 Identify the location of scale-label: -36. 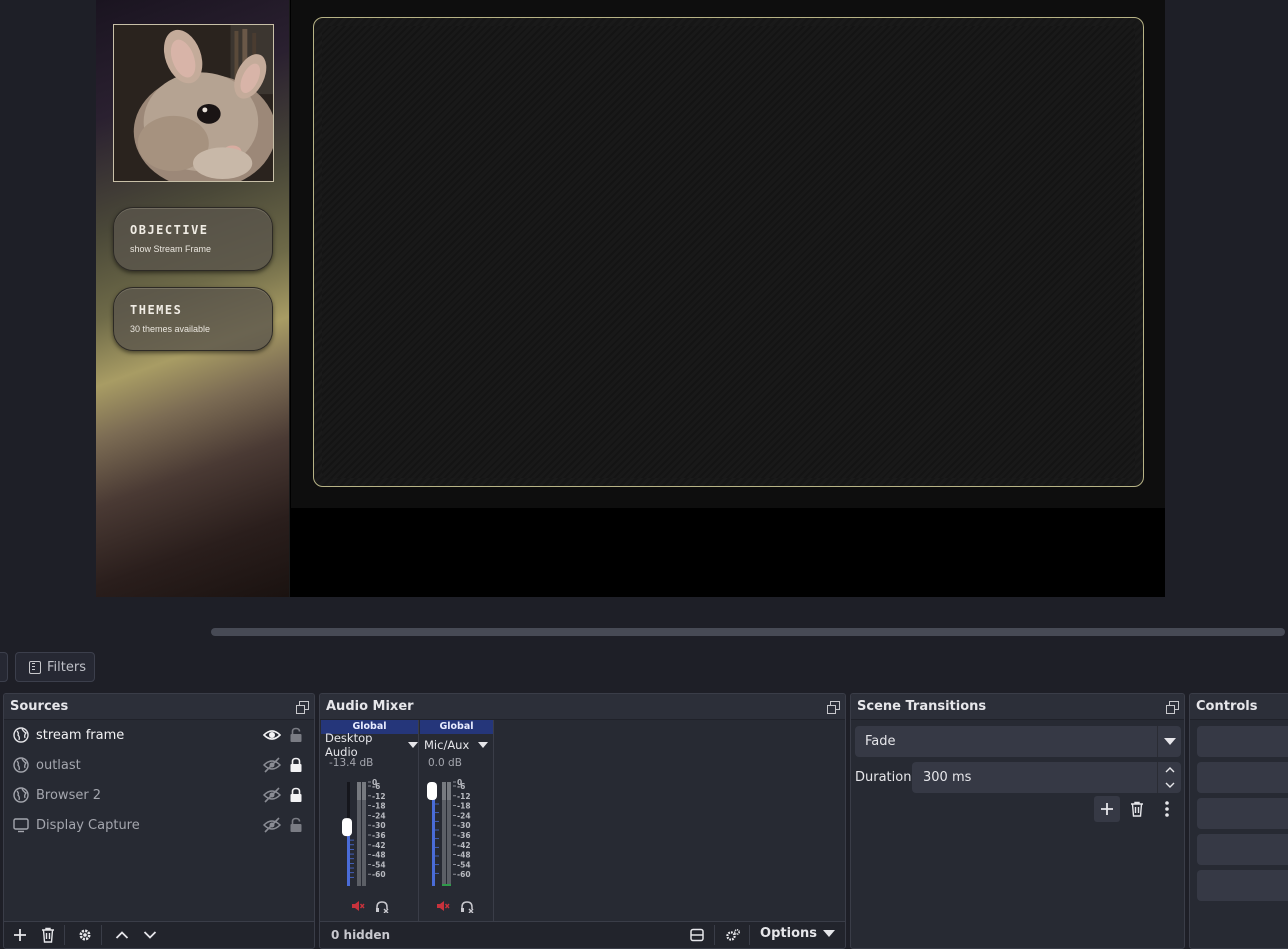
(379, 835).